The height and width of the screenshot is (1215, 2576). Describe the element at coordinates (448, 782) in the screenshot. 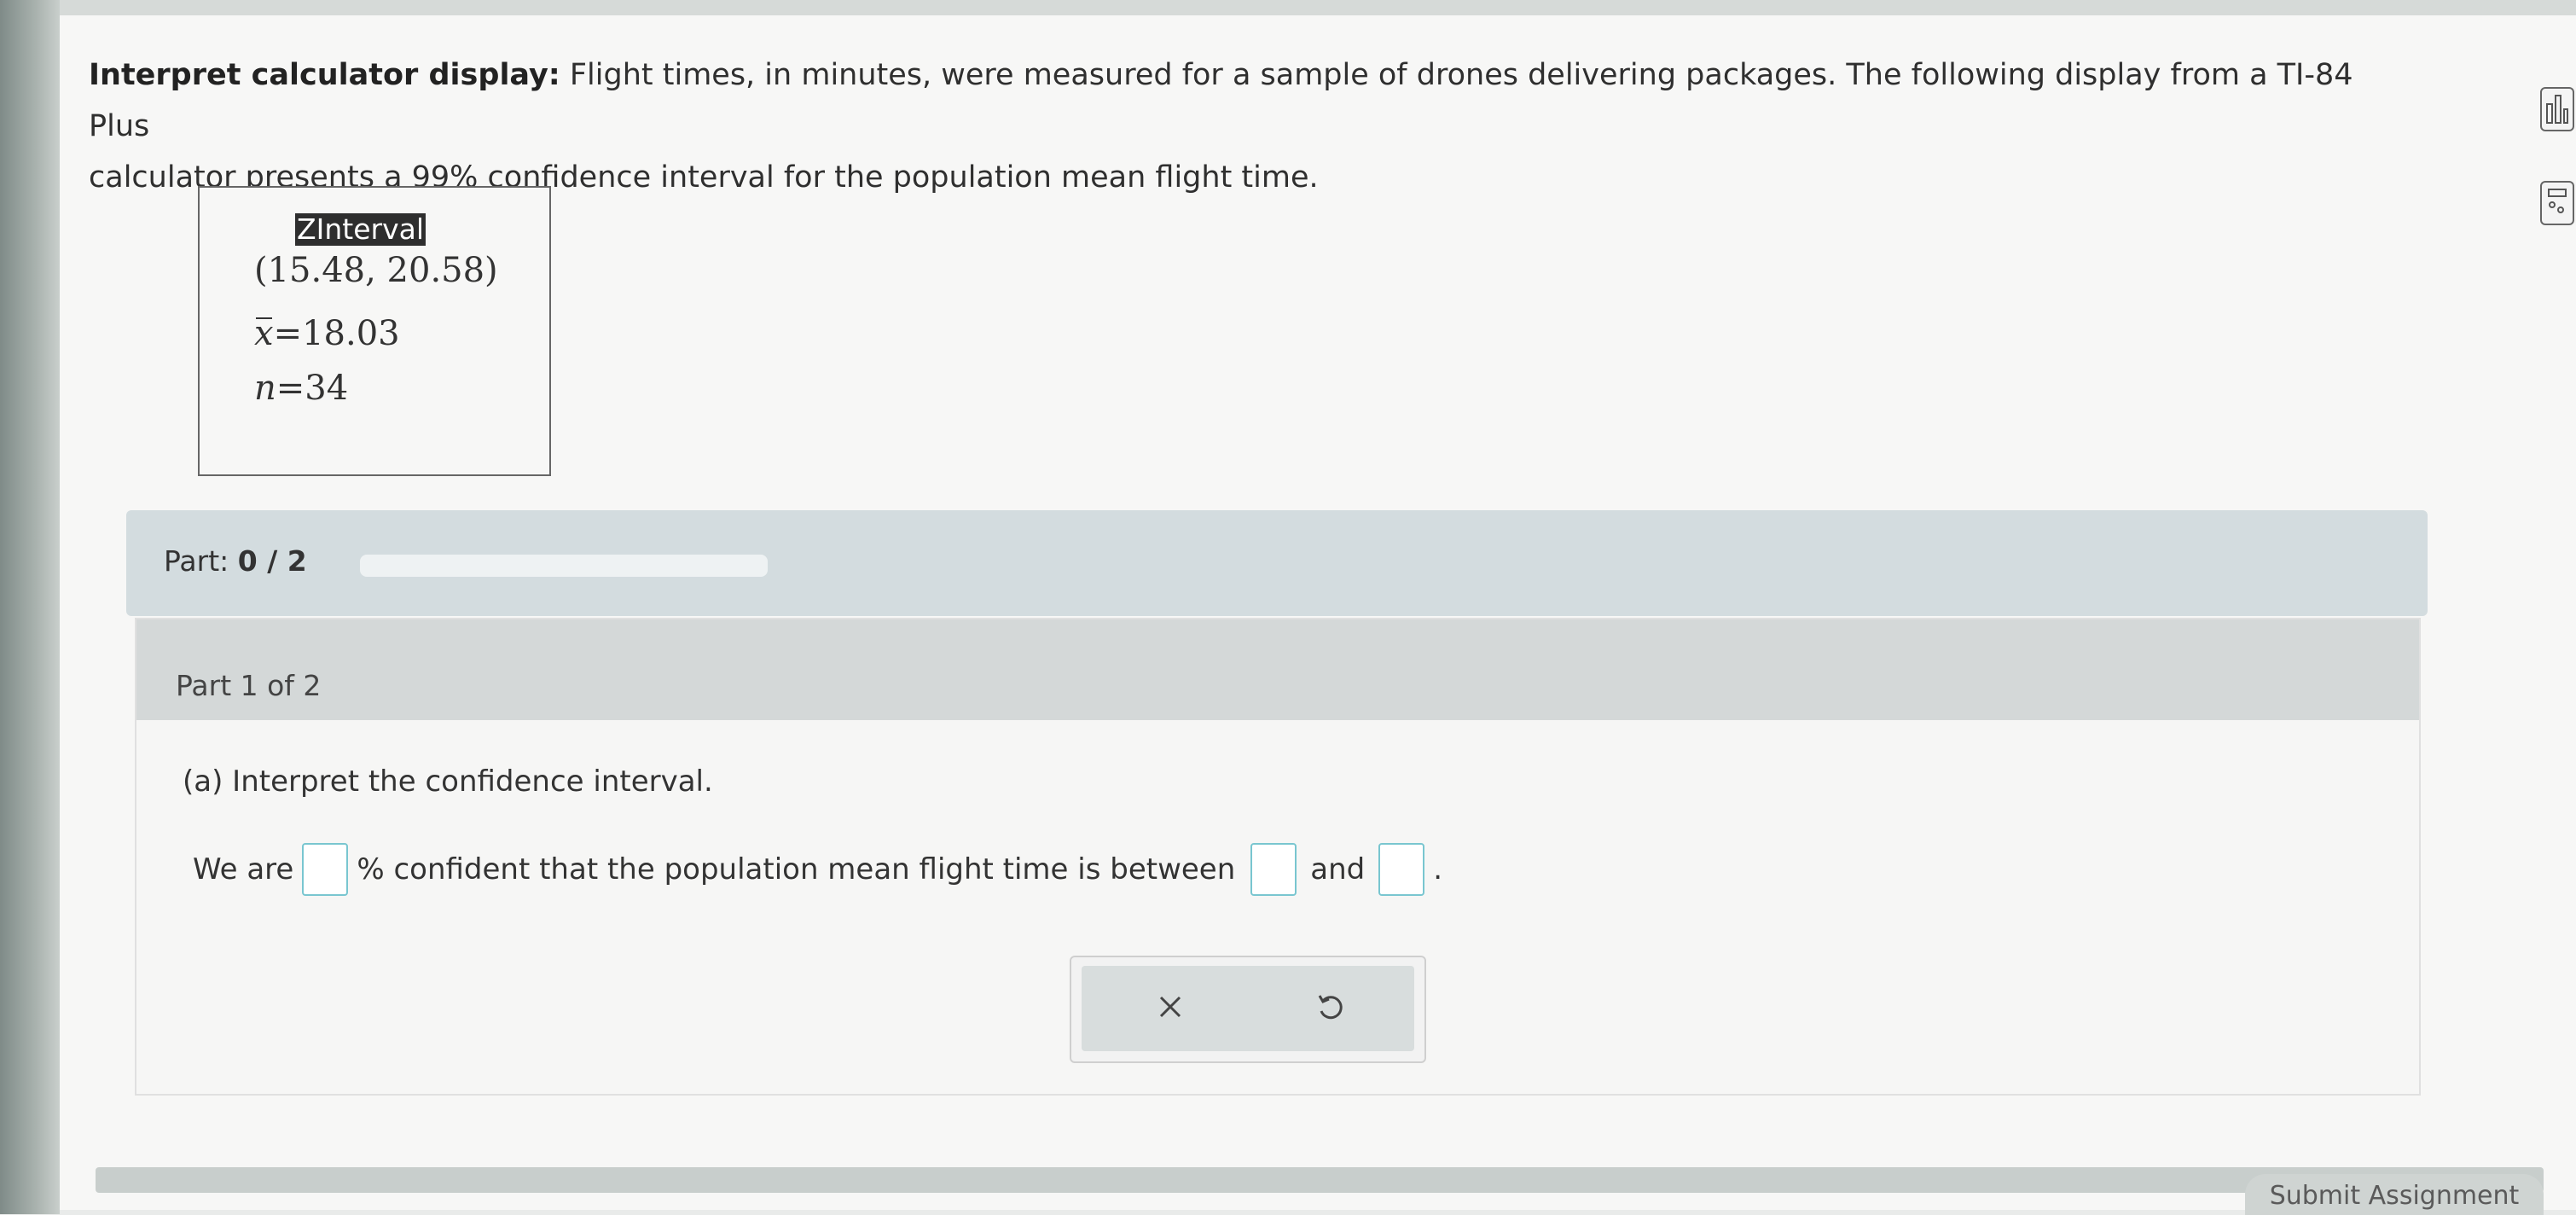

I see `part1-question: (a) Interpret the confidence interval.` at that location.